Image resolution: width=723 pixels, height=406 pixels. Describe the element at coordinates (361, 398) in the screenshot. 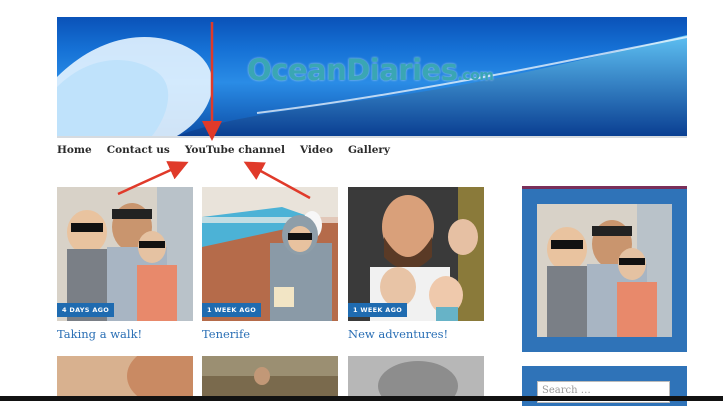

I see `bottom-bar` at that location.